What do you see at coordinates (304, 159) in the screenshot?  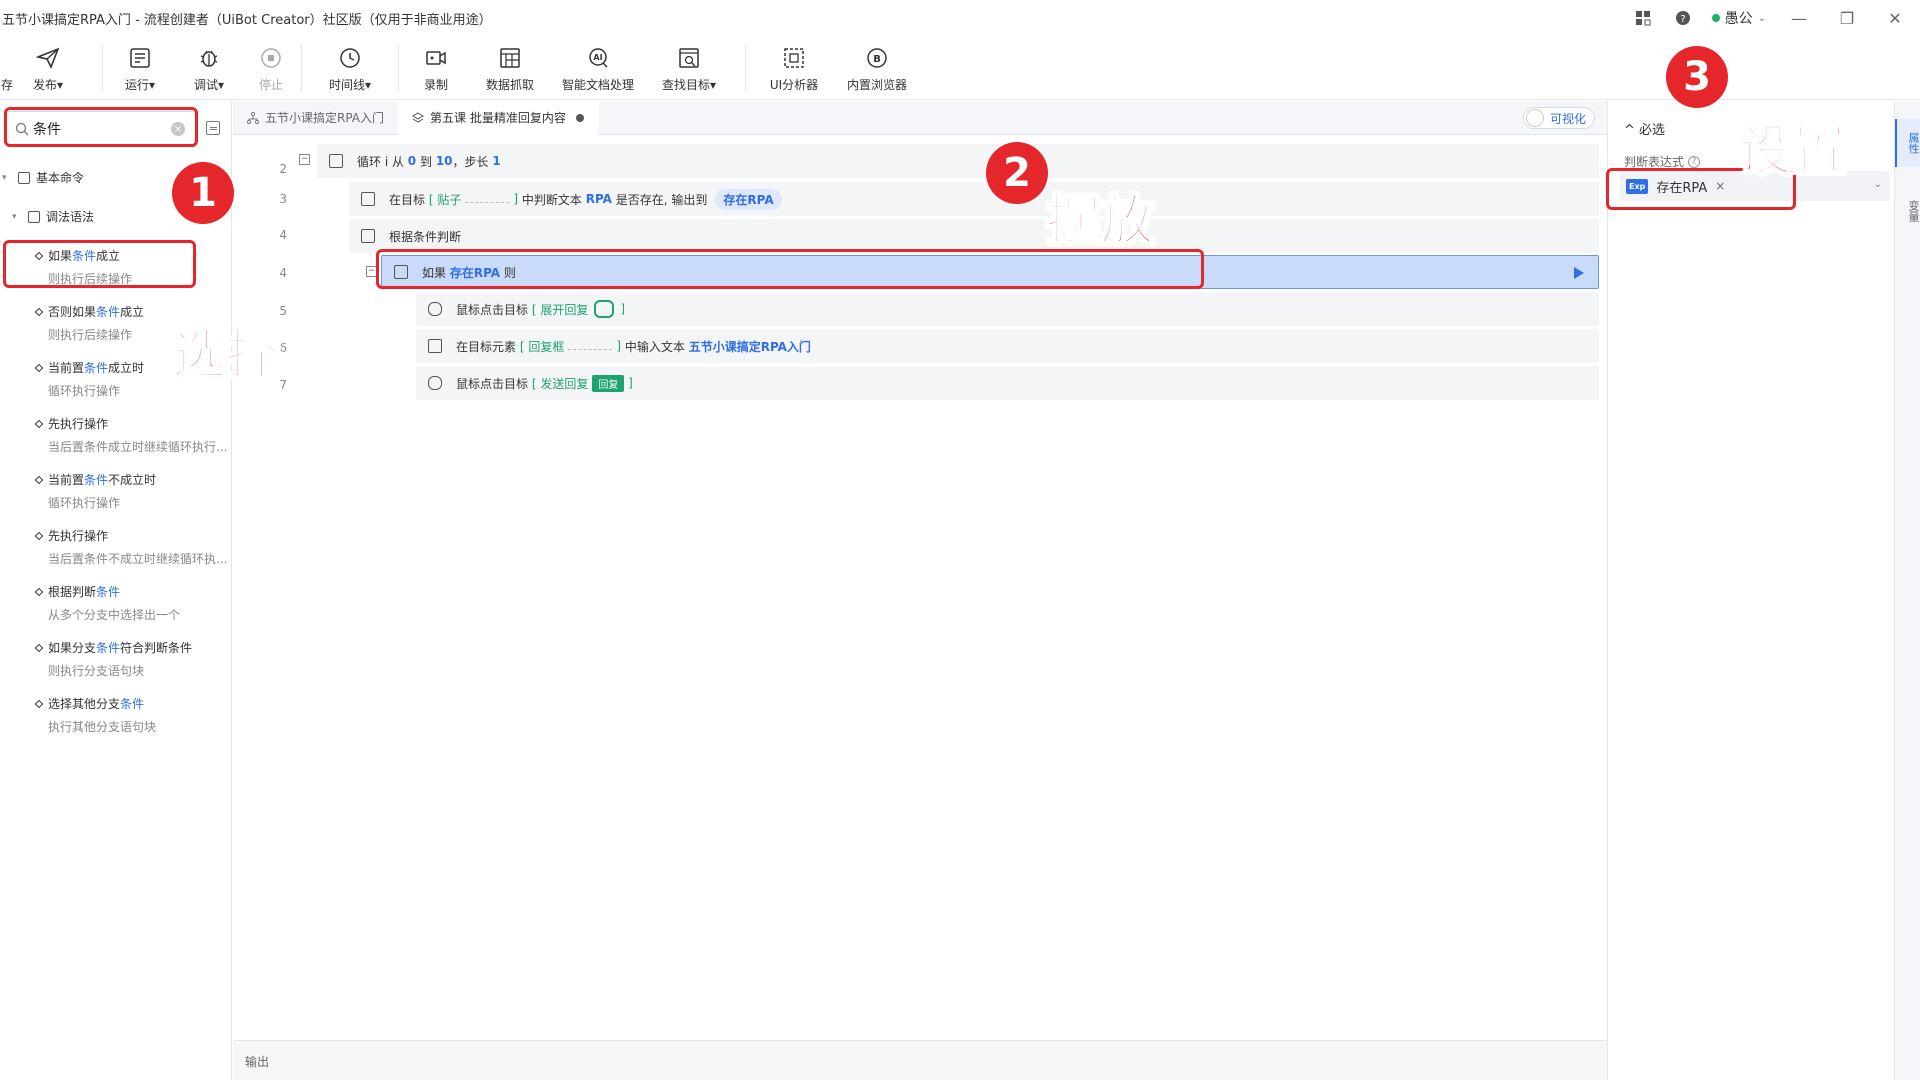 I see `collapse-icon: −` at bounding box center [304, 159].